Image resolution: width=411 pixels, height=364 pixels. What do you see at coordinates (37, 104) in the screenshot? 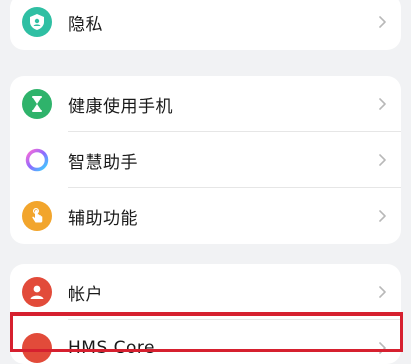
I see `hourglass-icon` at bounding box center [37, 104].